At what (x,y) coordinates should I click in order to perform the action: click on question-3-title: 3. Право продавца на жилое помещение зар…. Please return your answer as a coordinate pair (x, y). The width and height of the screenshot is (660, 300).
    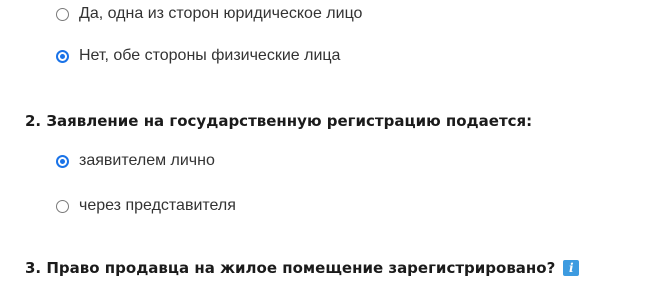
    Looking at the image, I should click on (302, 268).